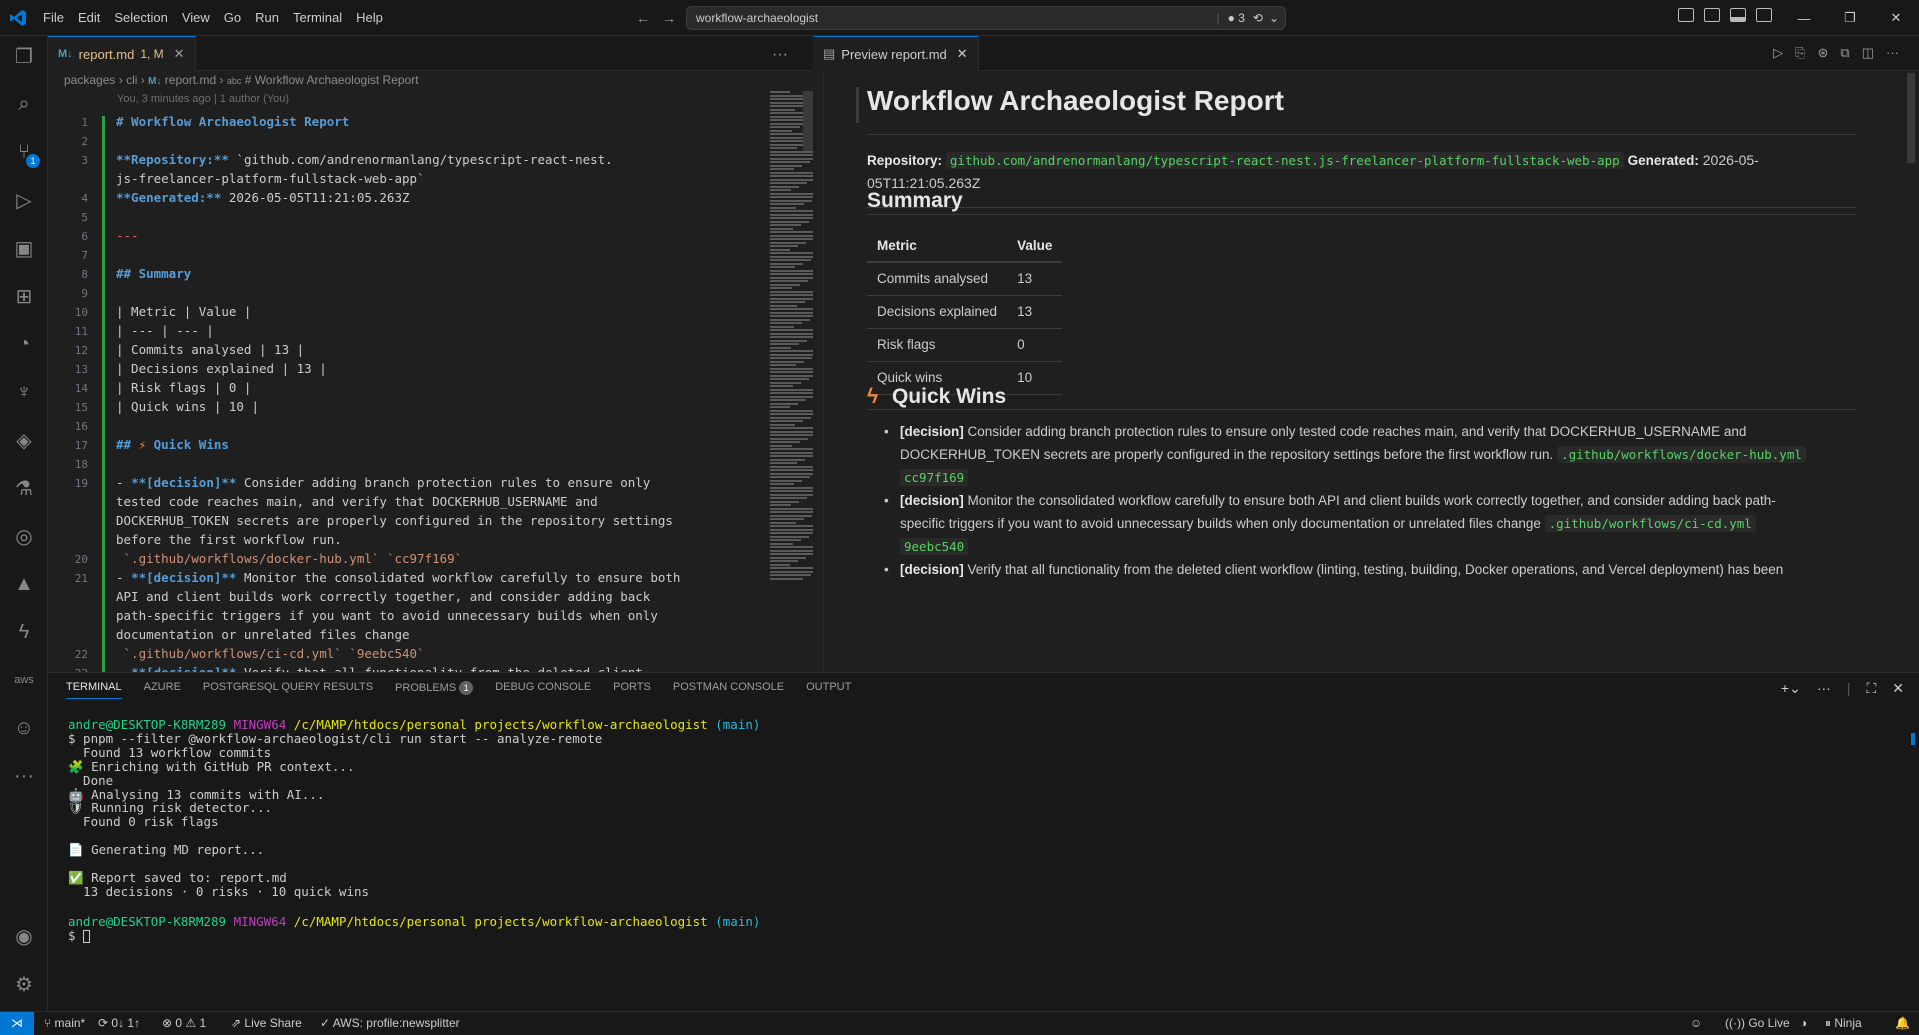  What do you see at coordinates (221, 368) in the screenshot?
I see `code-line: | Decisions explained | 13 |` at bounding box center [221, 368].